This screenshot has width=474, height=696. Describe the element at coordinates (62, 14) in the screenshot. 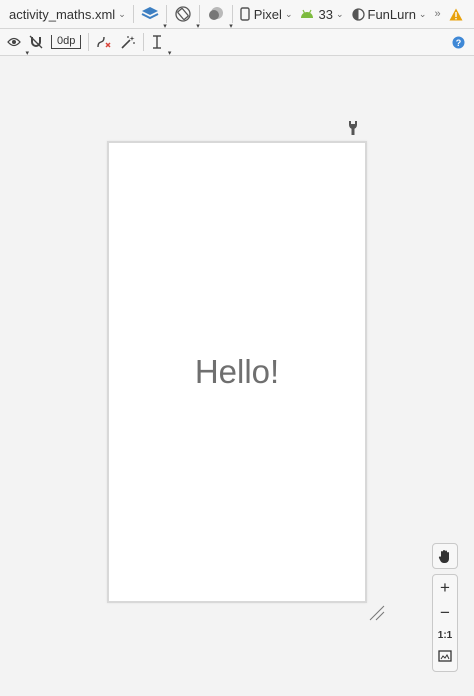

I see `file-name-label: activity_maths.xml` at that location.